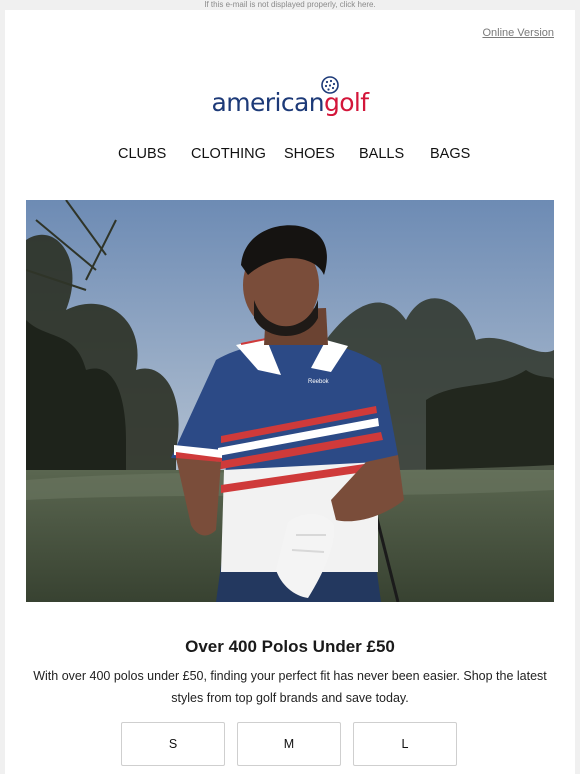  What do you see at coordinates (381, 154) in the screenshot?
I see `nav-item-balls: BALLS` at bounding box center [381, 154].